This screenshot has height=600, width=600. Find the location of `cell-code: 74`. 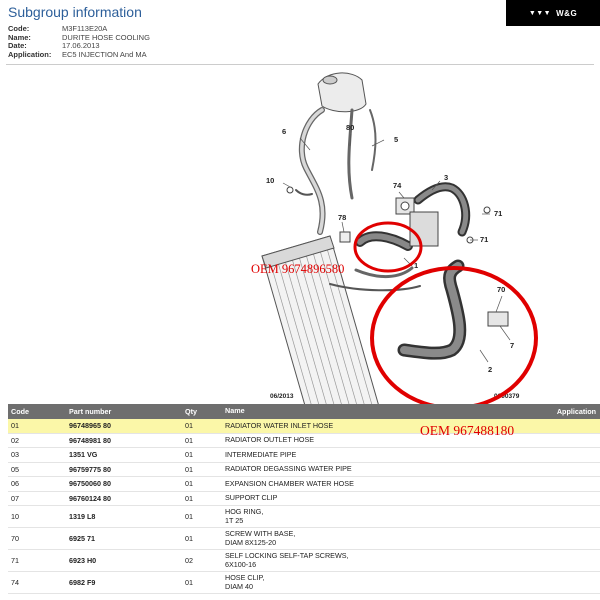

cell-code: 74 is located at coordinates (15, 582).